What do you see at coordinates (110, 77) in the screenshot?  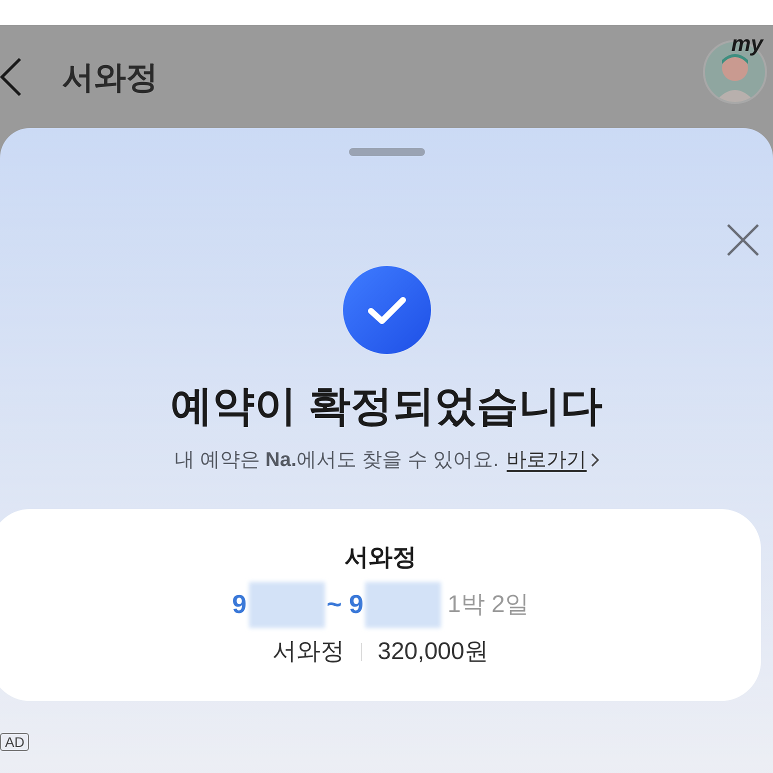 I see `page-title: 서와정` at bounding box center [110, 77].